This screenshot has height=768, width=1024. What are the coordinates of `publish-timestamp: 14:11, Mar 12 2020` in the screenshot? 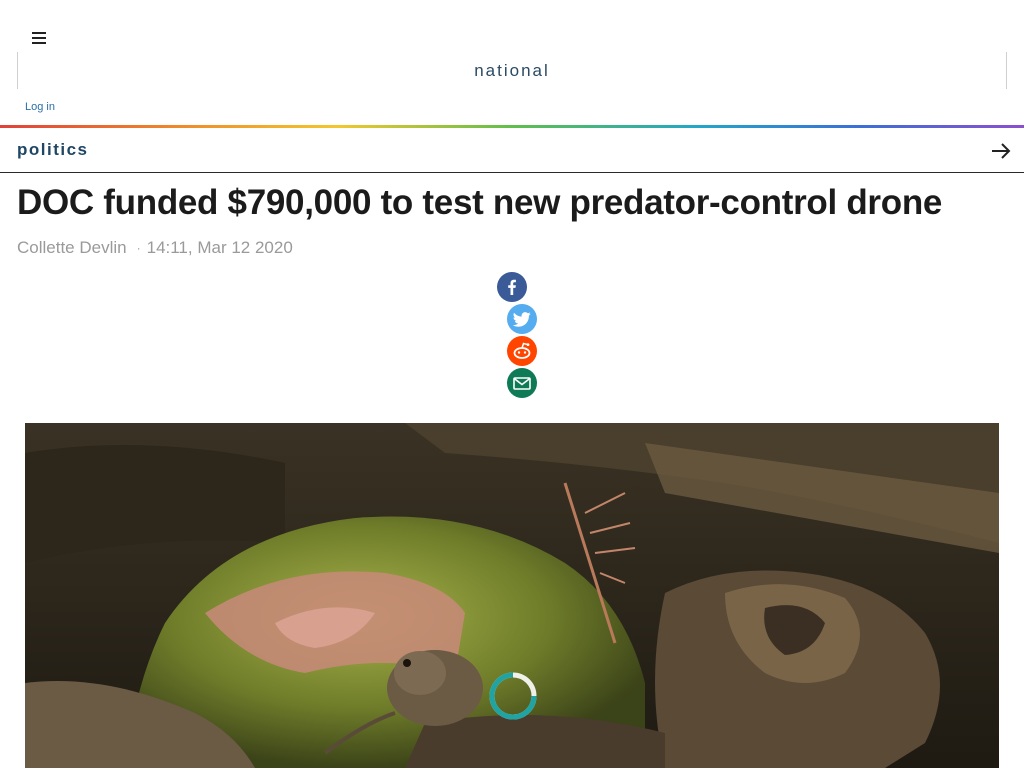 It's located at (219, 247).